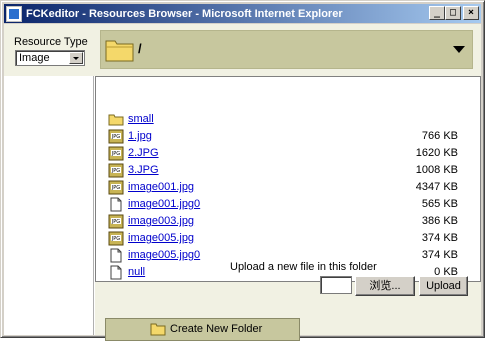 This screenshot has height=341, width=485. Describe the element at coordinates (164, 204) in the screenshot. I see `file-name-link: image001.jpg0` at that location.